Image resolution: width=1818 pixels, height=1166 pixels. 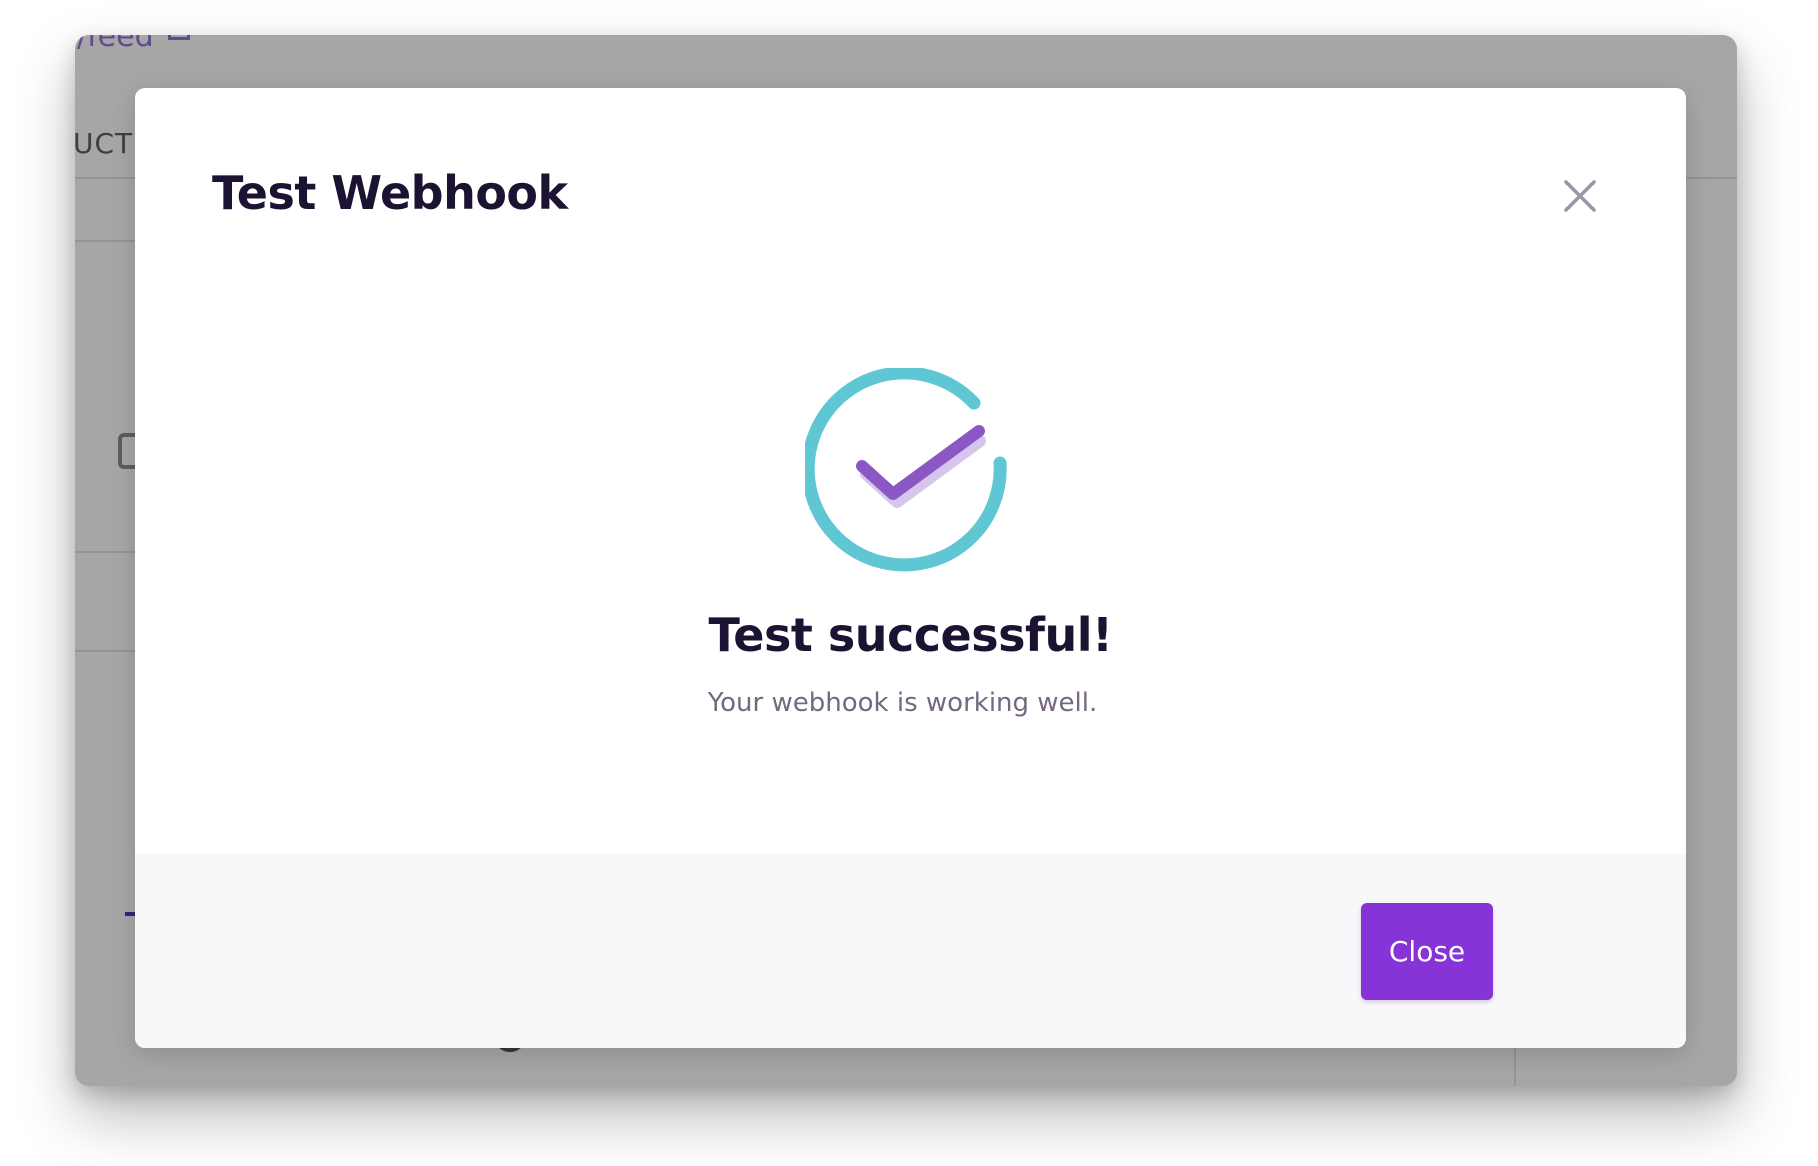 What do you see at coordinates (133, 44) in the screenshot?
I see `background-feed-link: /feed` at bounding box center [133, 44].